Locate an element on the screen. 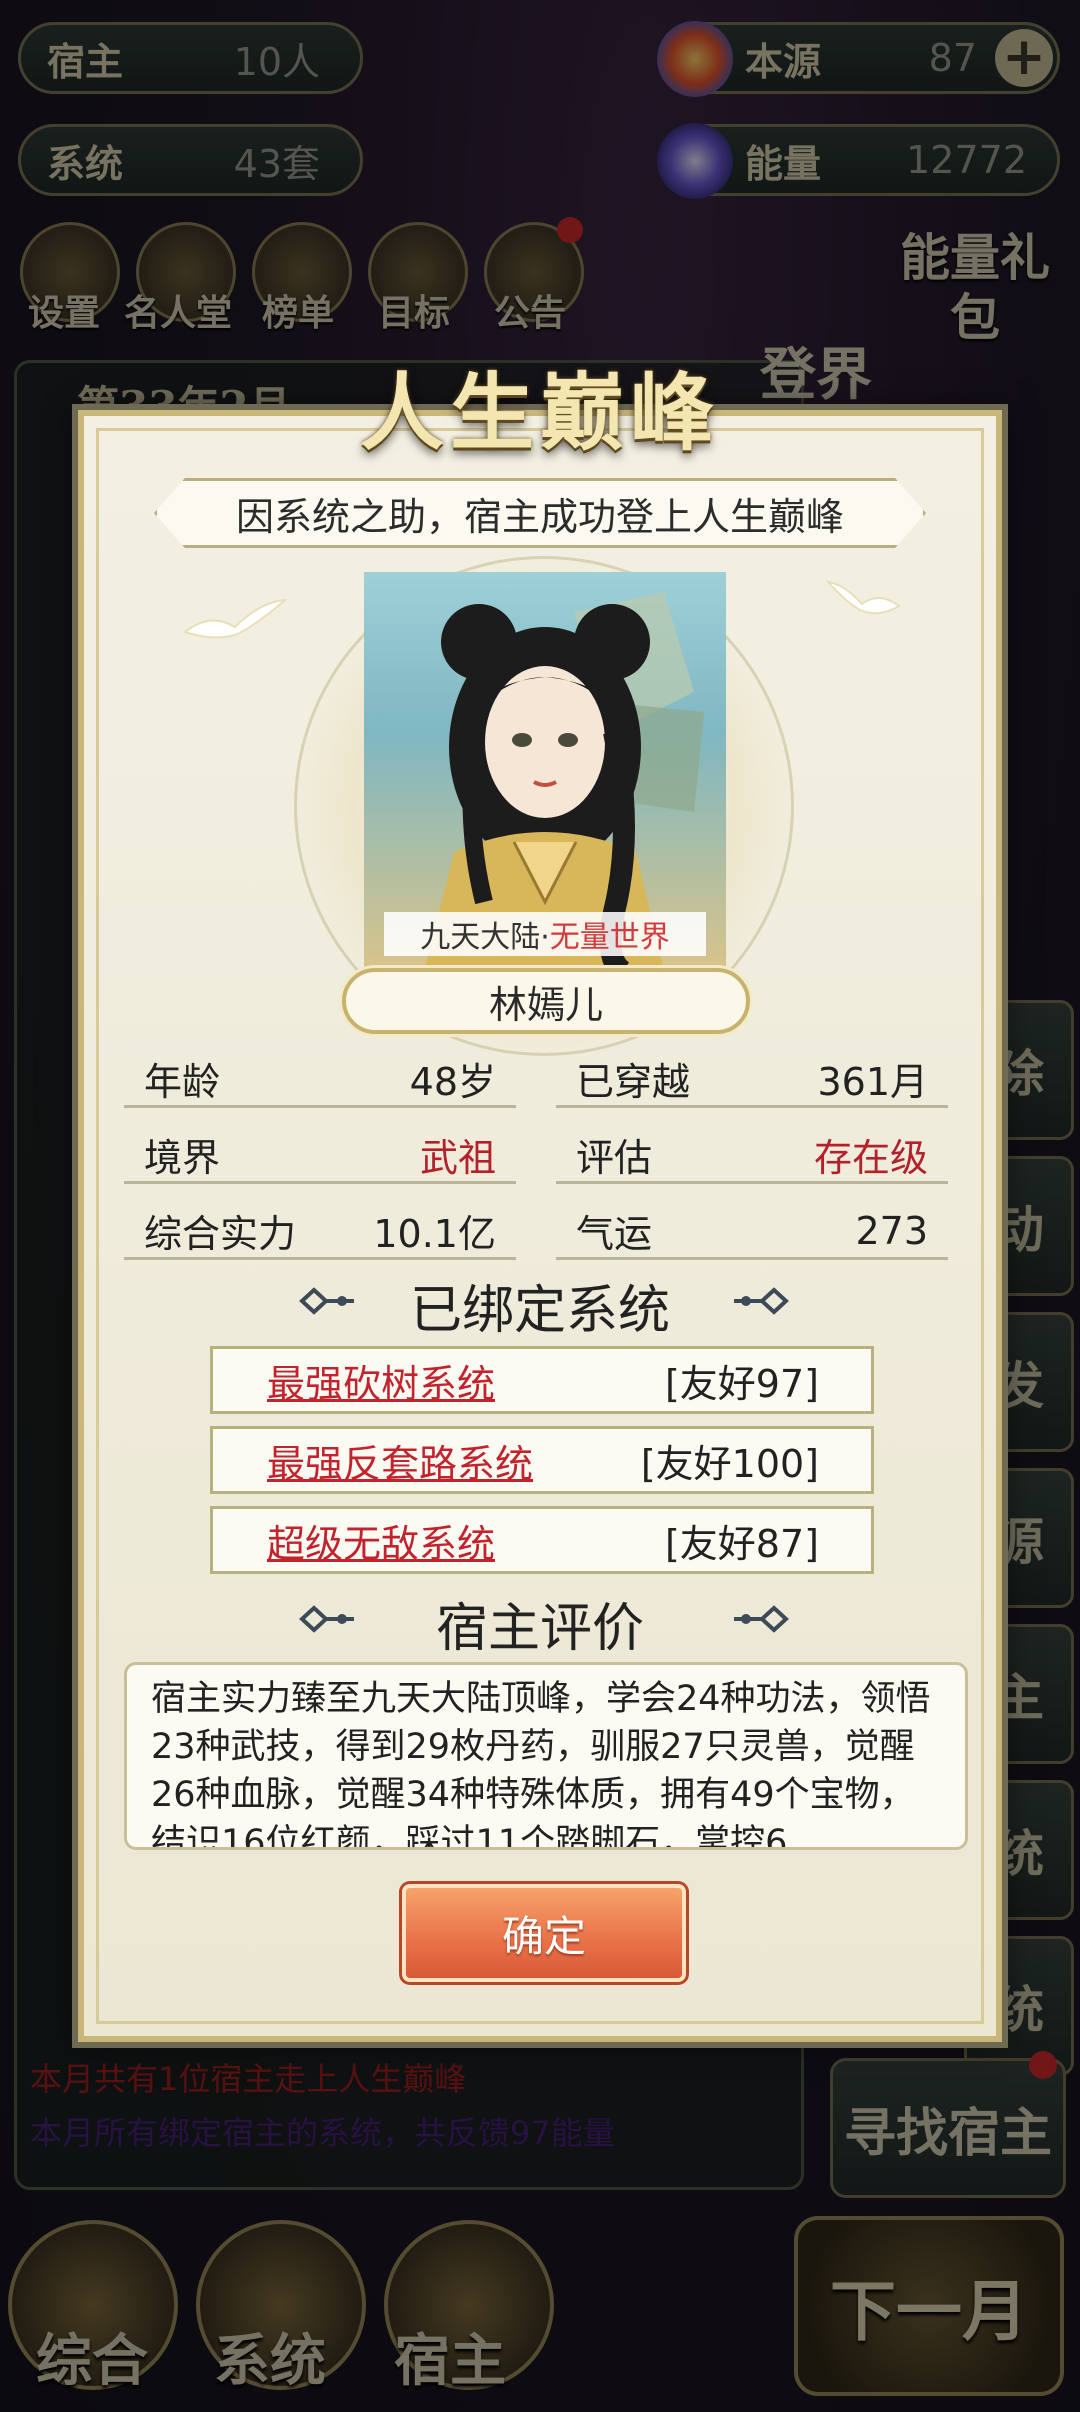 The image size is (1080, 2412). stat-traveled-value: 361月 is located at coordinates (872, 1082).